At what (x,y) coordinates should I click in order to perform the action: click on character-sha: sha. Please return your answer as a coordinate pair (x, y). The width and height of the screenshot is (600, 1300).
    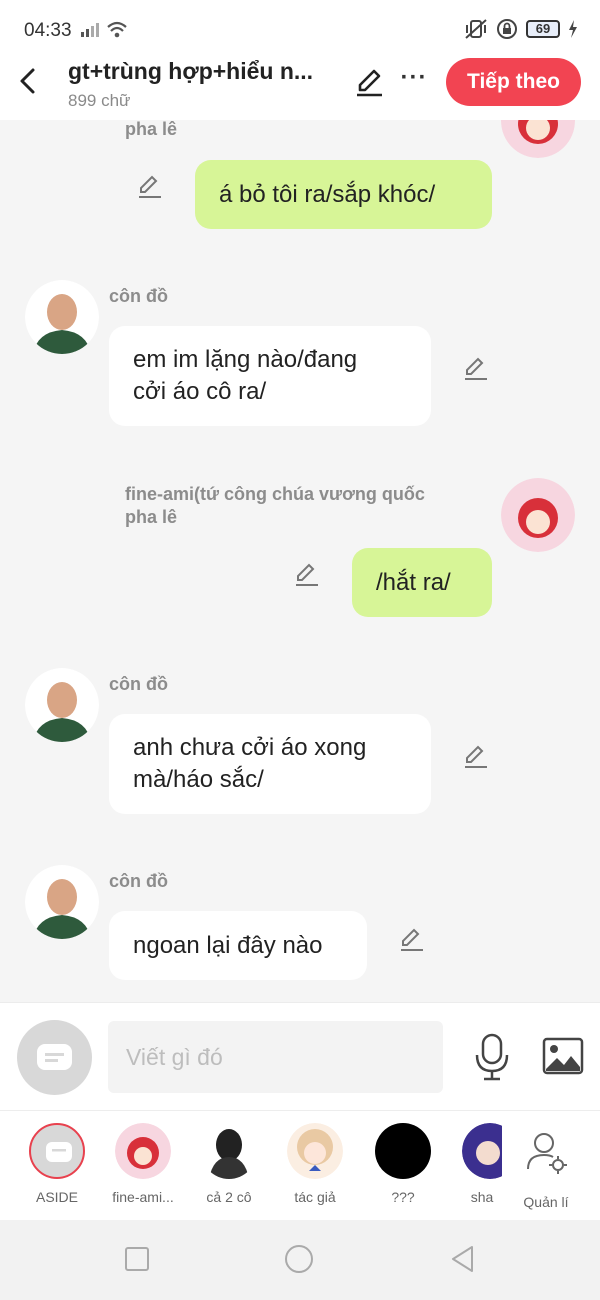
    Looking at the image, I should click on (472, 1164).